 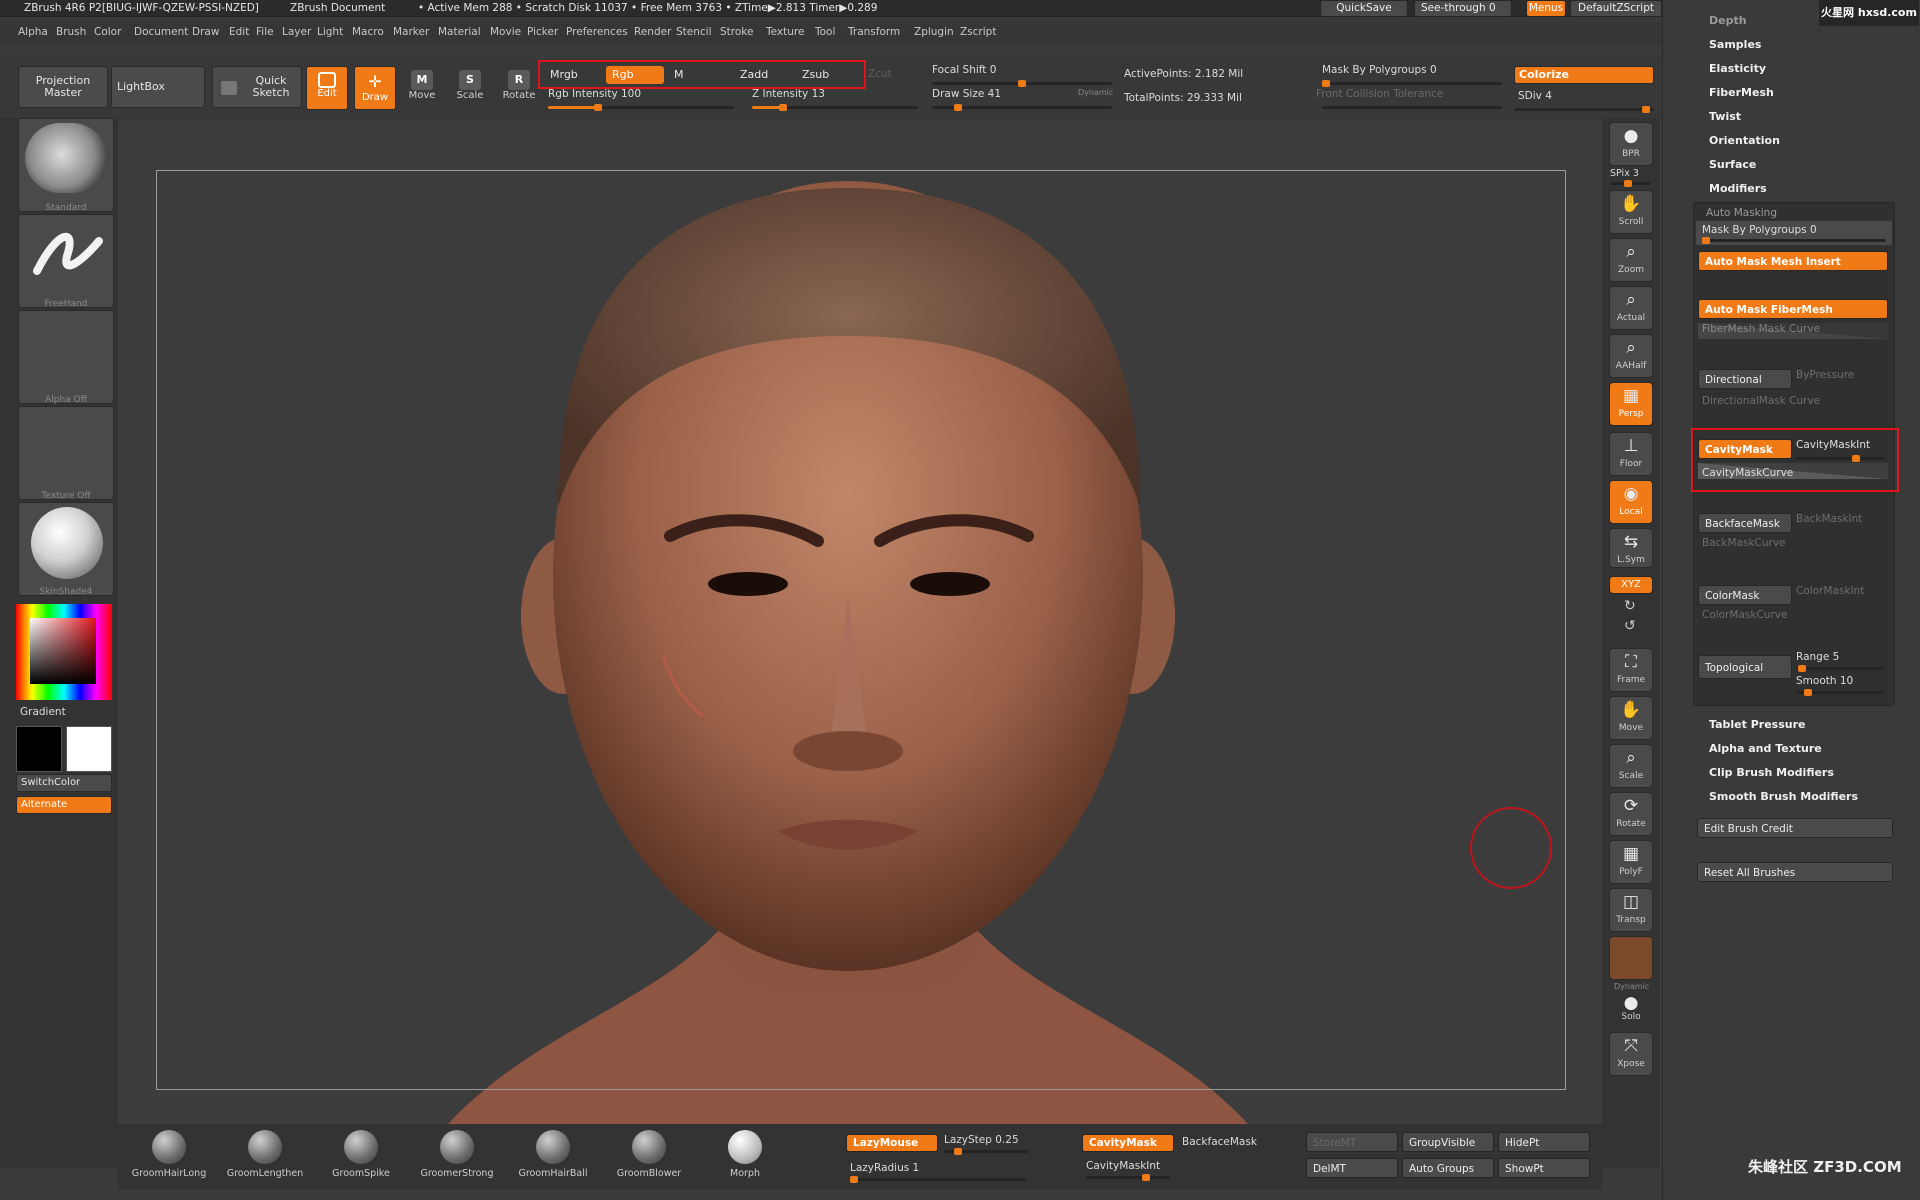 I want to click on menu-alpha: Alpha, so click(x=33, y=32).